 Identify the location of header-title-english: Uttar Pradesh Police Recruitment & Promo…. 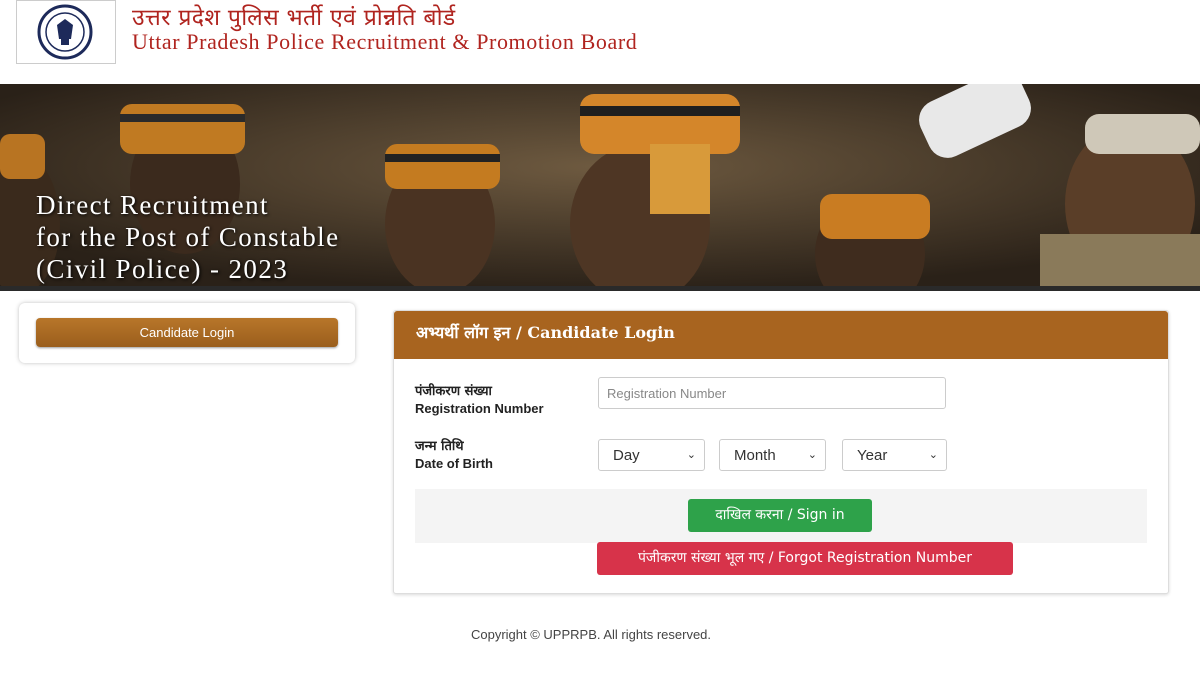
(385, 41).